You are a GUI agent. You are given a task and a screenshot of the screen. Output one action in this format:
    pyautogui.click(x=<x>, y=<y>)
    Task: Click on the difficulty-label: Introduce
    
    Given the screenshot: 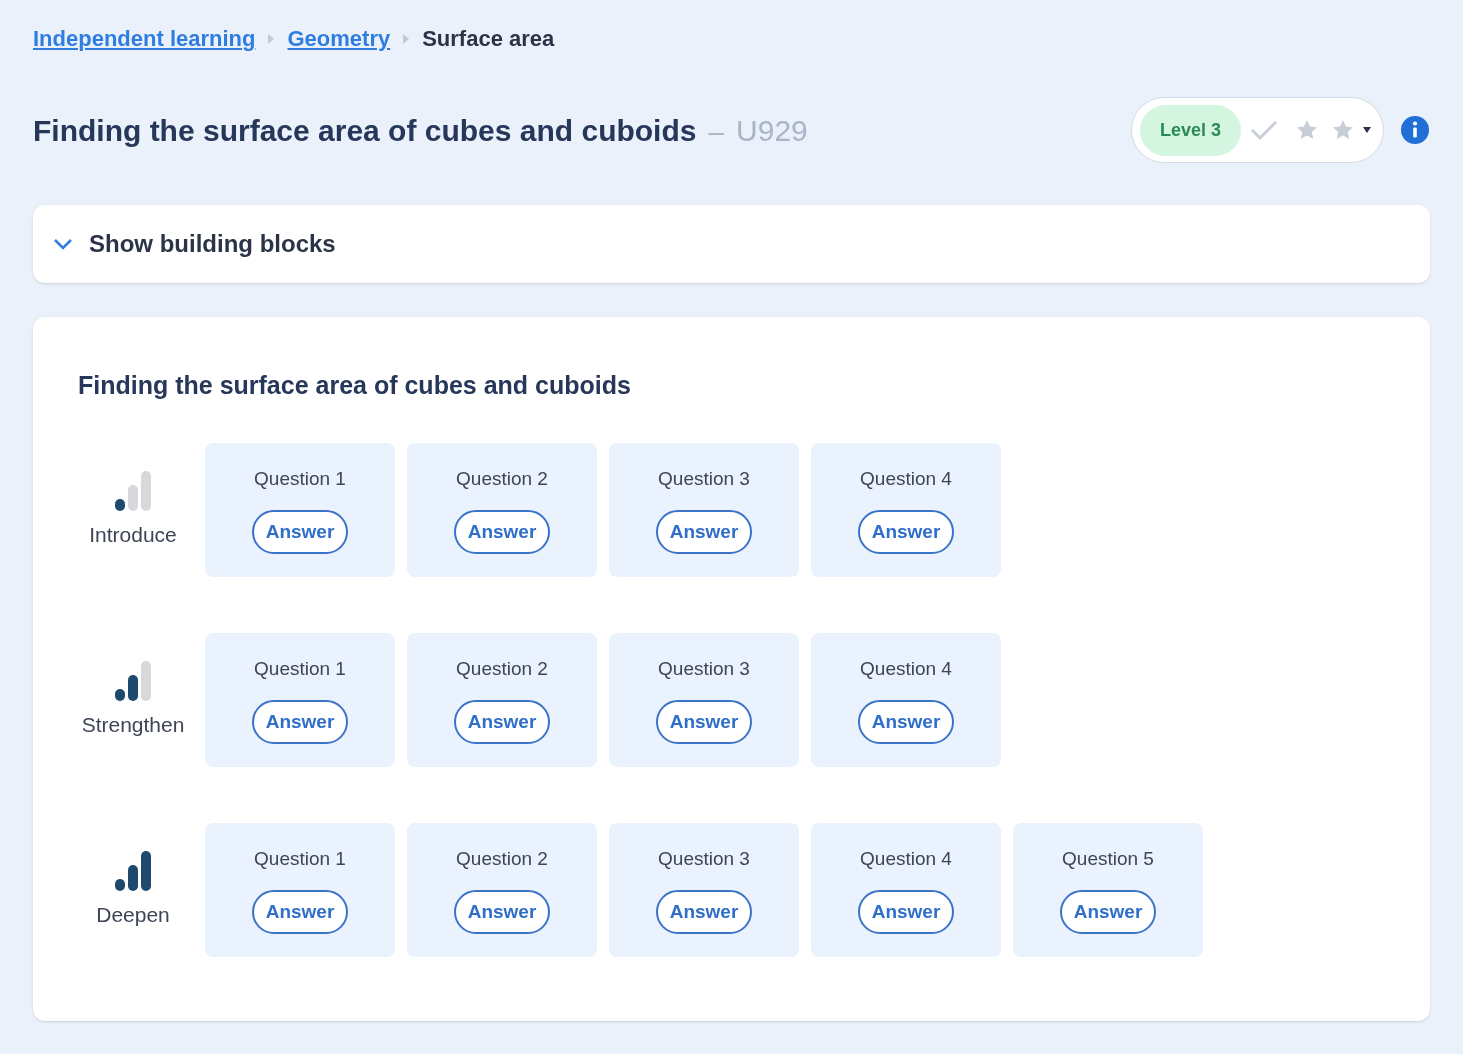 What is the action you would take?
    pyautogui.click(x=133, y=534)
    